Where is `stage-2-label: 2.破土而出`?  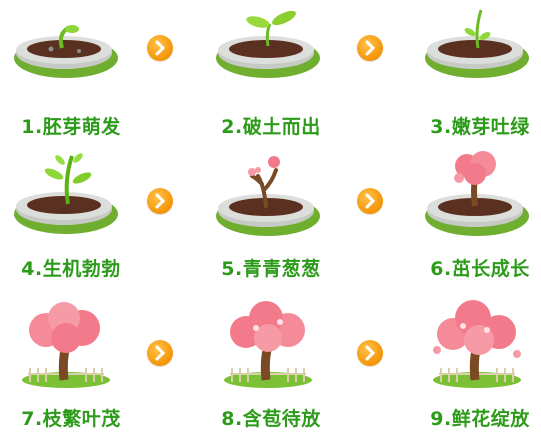
stage-2-label: 2.破土而出 is located at coordinates (271, 127).